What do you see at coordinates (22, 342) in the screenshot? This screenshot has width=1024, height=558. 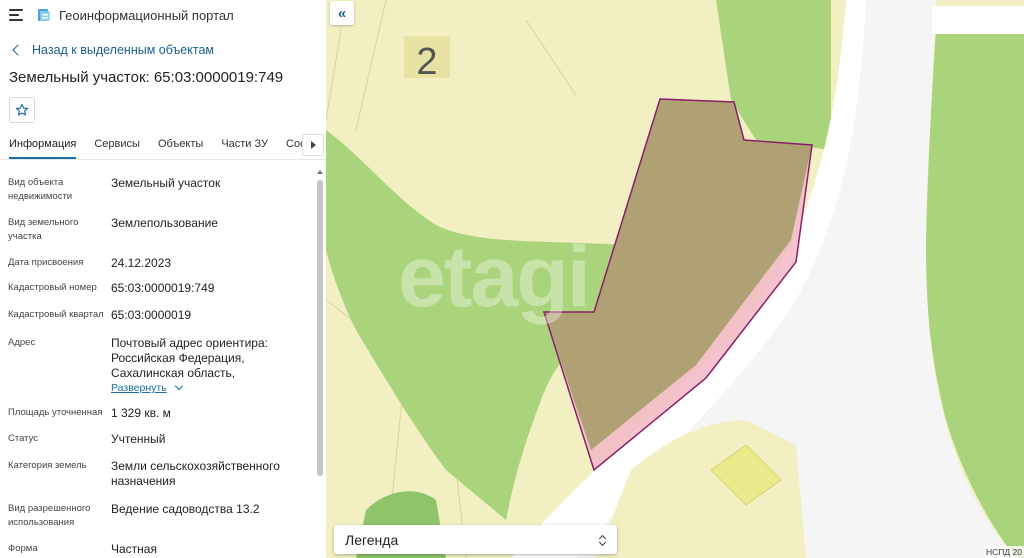 I see `property-label: Адрес` at bounding box center [22, 342].